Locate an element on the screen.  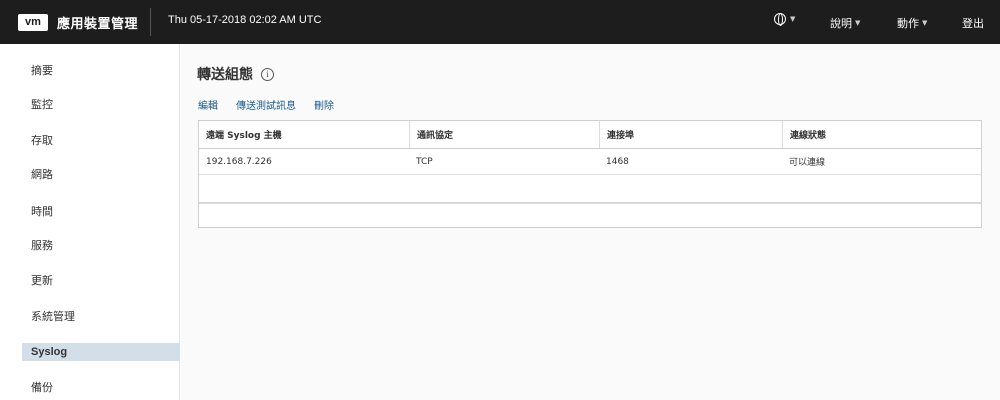
delete-button: 刪除 is located at coordinates (324, 104).